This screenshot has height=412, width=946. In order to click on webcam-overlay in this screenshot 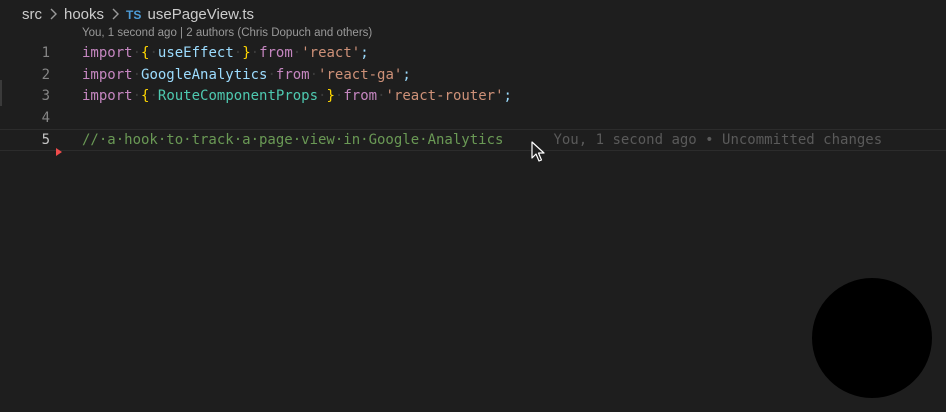, I will do `click(872, 338)`.